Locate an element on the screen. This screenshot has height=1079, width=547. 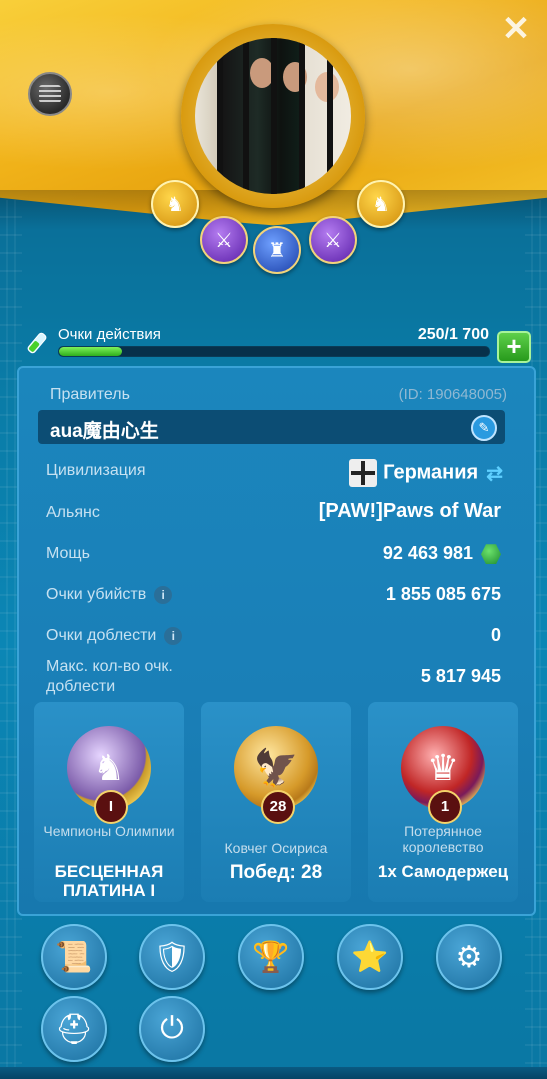
achievement-value: 1x Самодержец is located at coordinates (443, 871).